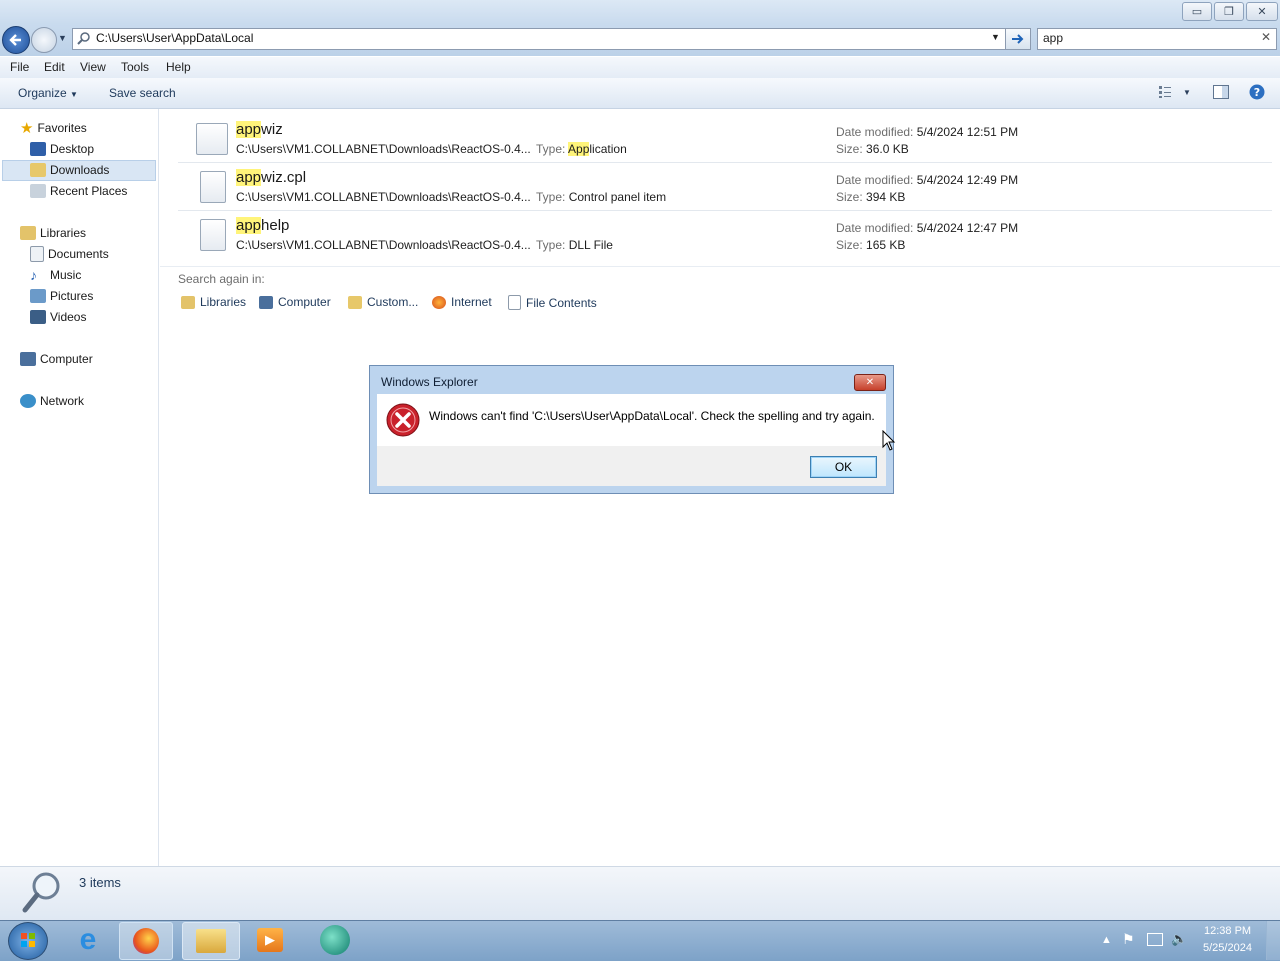 The width and height of the screenshot is (1280, 962). I want to click on menu-view: View, so click(93, 67).